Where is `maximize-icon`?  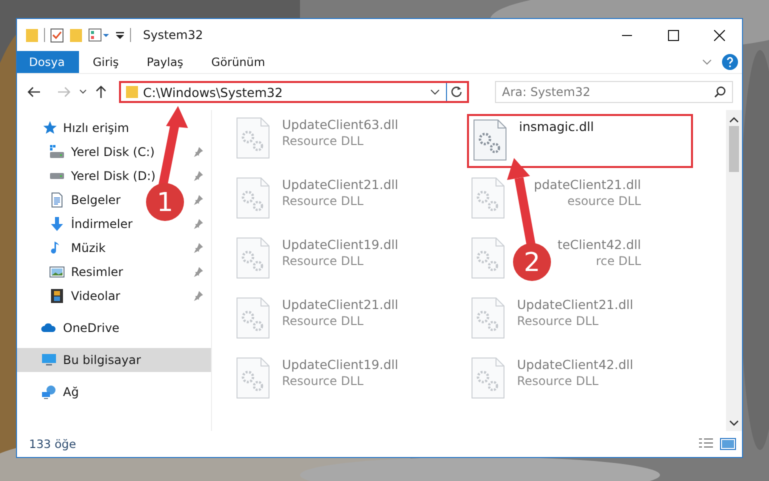
maximize-icon is located at coordinates (673, 35).